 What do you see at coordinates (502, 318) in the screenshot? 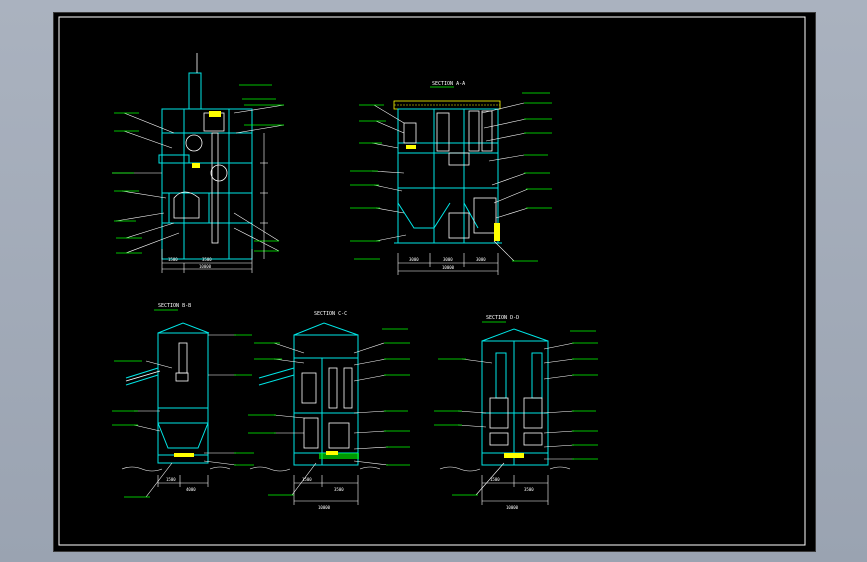
I see `title-section-d-d: SECTION D-D` at bounding box center [502, 318].